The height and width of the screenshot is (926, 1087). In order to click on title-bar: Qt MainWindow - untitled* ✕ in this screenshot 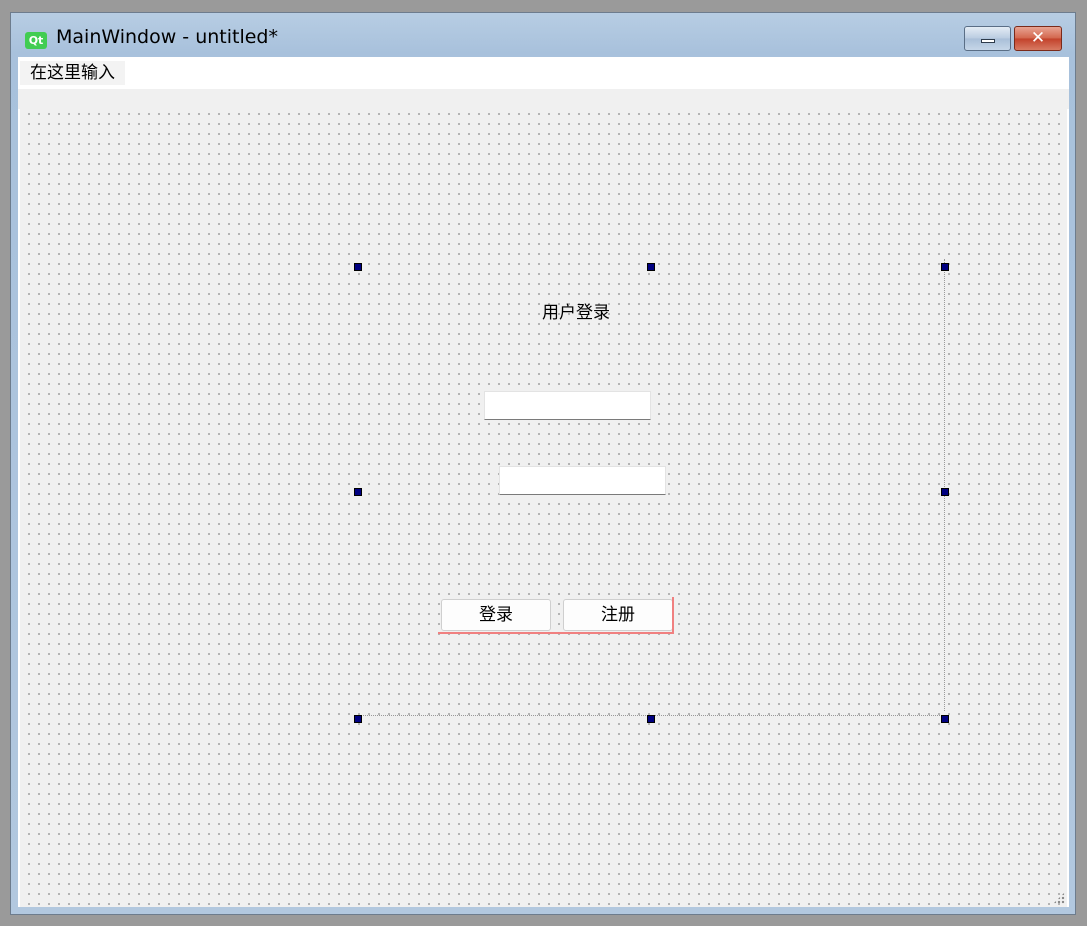, I will do `click(543, 35)`.